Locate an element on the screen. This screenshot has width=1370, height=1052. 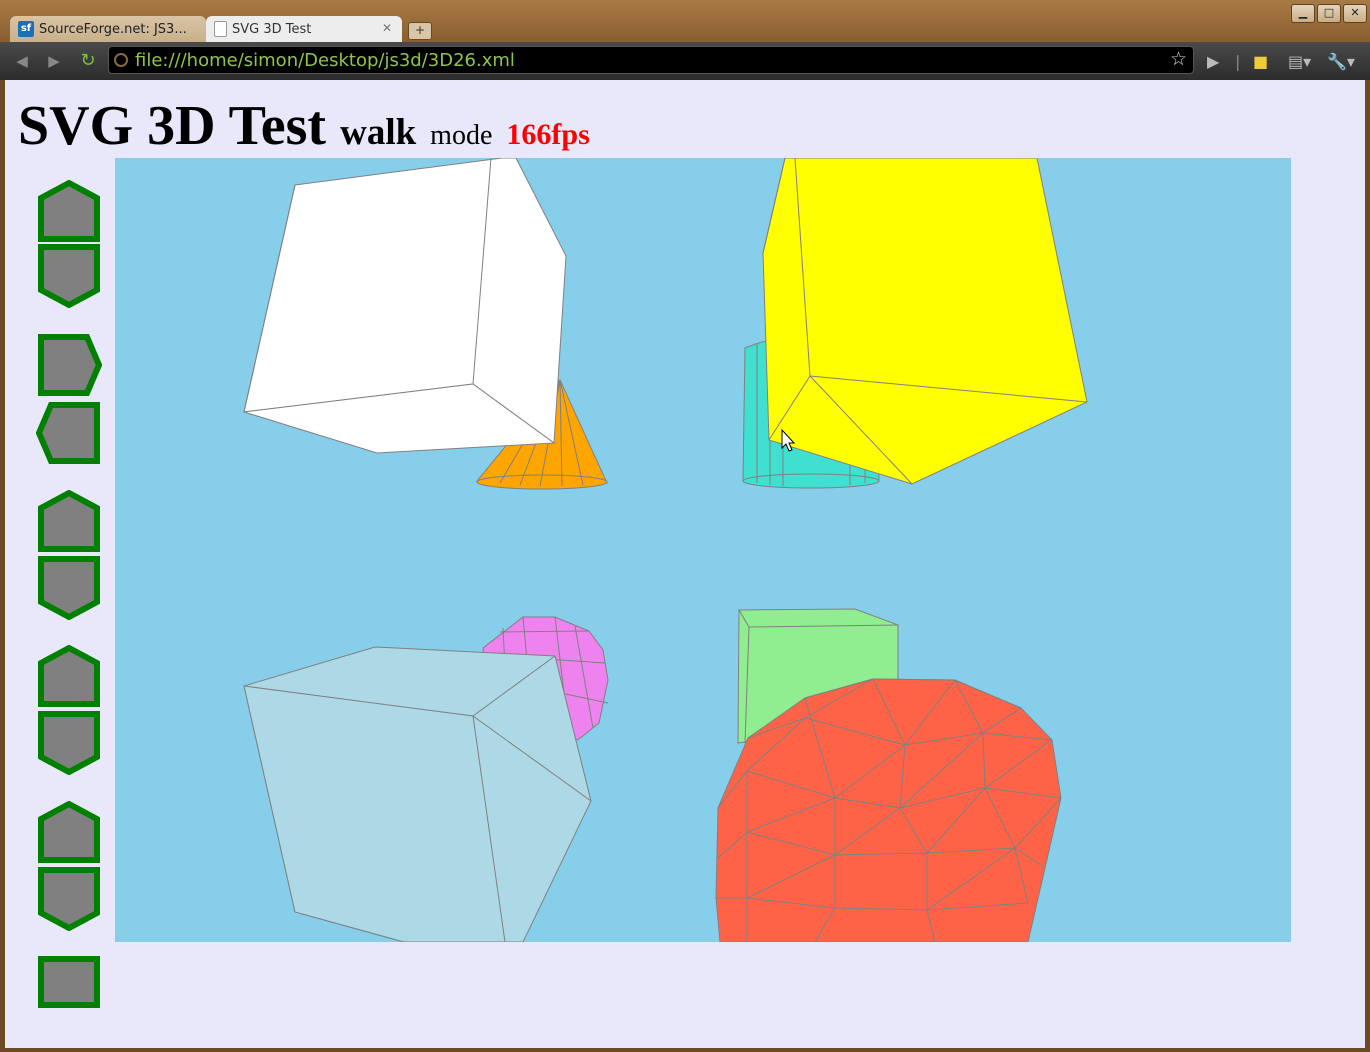
site-info-icon is located at coordinates (121, 60).